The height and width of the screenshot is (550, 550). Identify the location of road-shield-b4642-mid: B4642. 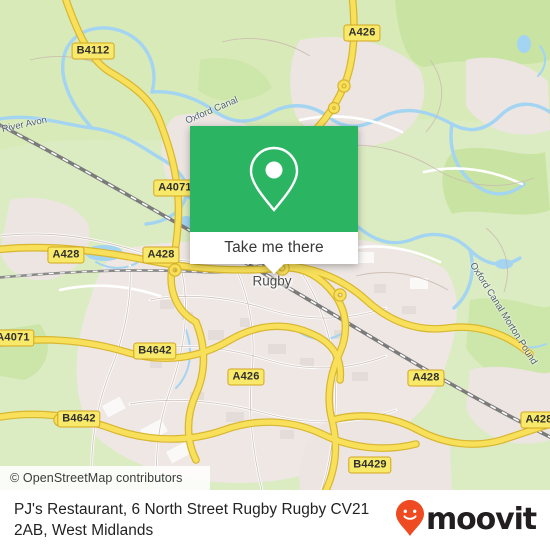
(155, 351).